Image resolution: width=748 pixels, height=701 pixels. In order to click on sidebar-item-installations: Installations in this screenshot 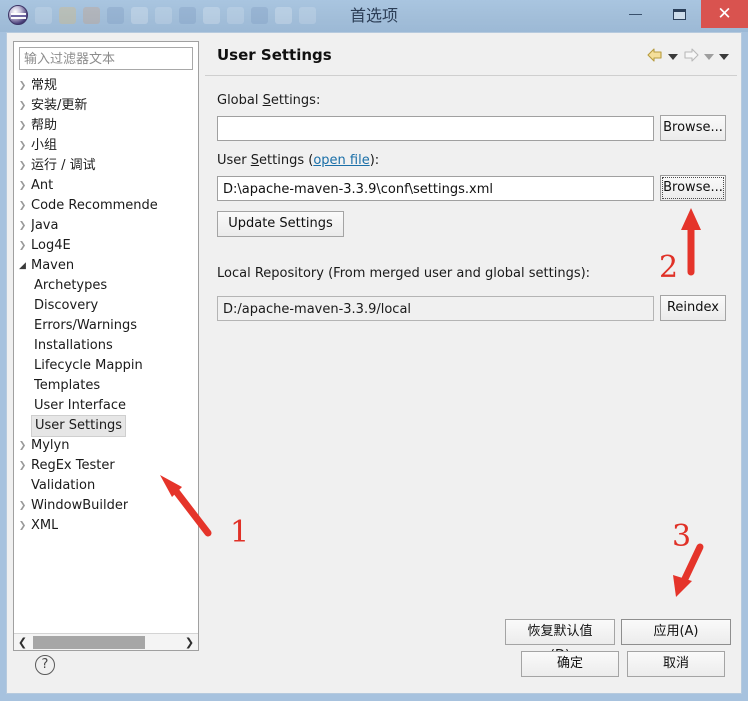, I will do `click(106, 346)`.